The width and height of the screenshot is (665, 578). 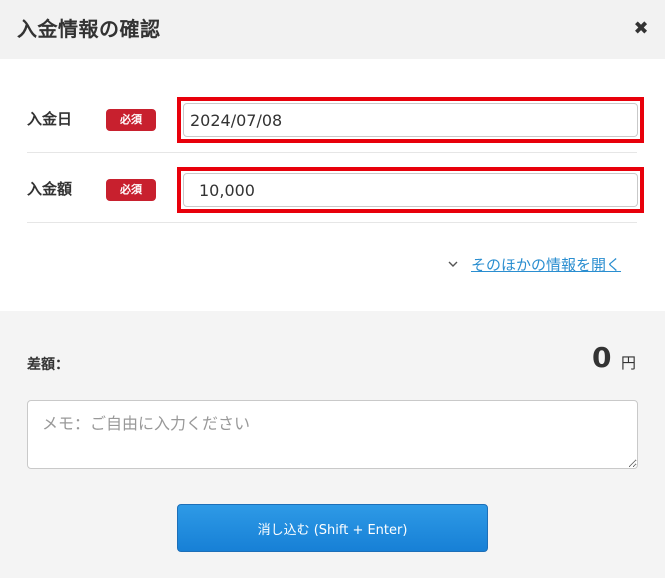 What do you see at coordinates (50, 119) in the screenshot?
I see `deposit-date-label: 入金日` at bounding box center [50, 119].